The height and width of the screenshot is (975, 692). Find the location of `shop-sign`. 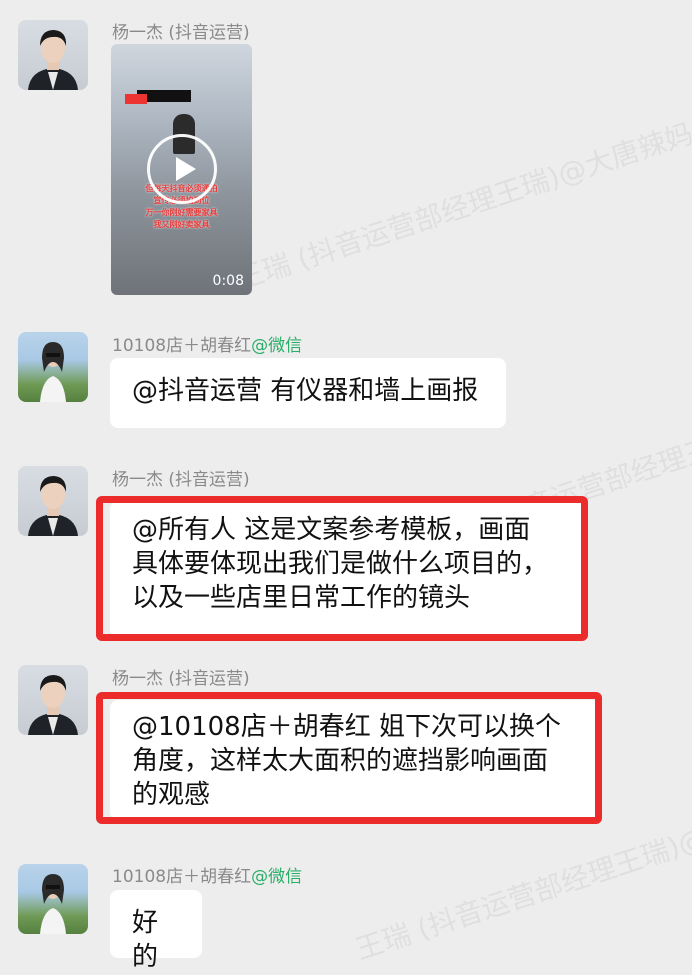

shop-sign is located at coordinates (136, 99).